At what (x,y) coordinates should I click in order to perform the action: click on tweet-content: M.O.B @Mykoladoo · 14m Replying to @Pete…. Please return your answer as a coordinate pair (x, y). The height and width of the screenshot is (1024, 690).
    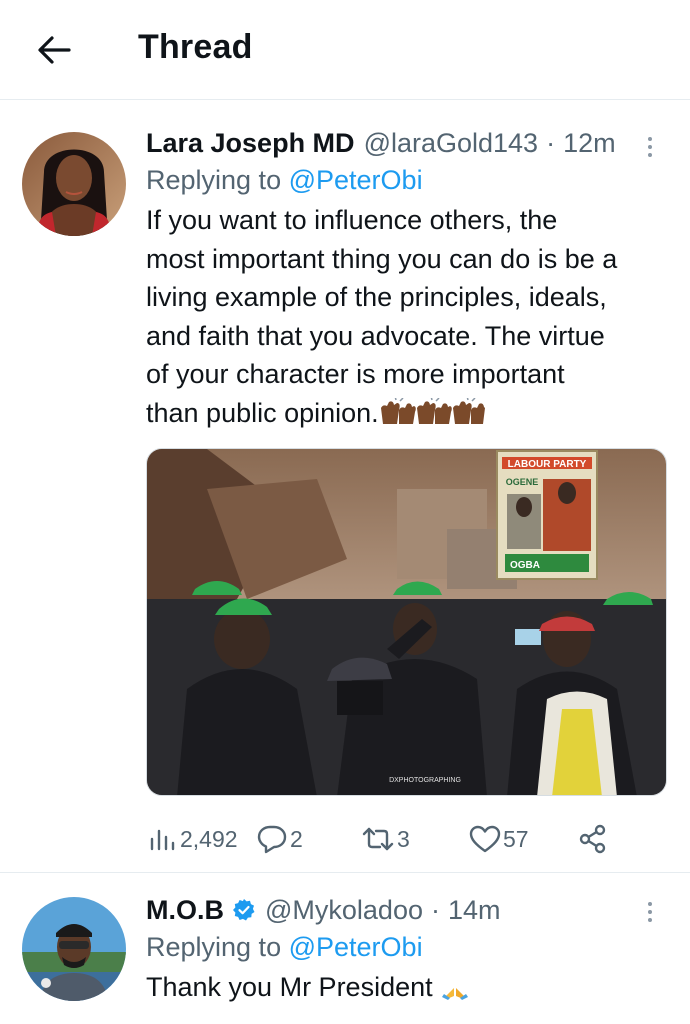
    Looking at the image, I should click on (408, 951).